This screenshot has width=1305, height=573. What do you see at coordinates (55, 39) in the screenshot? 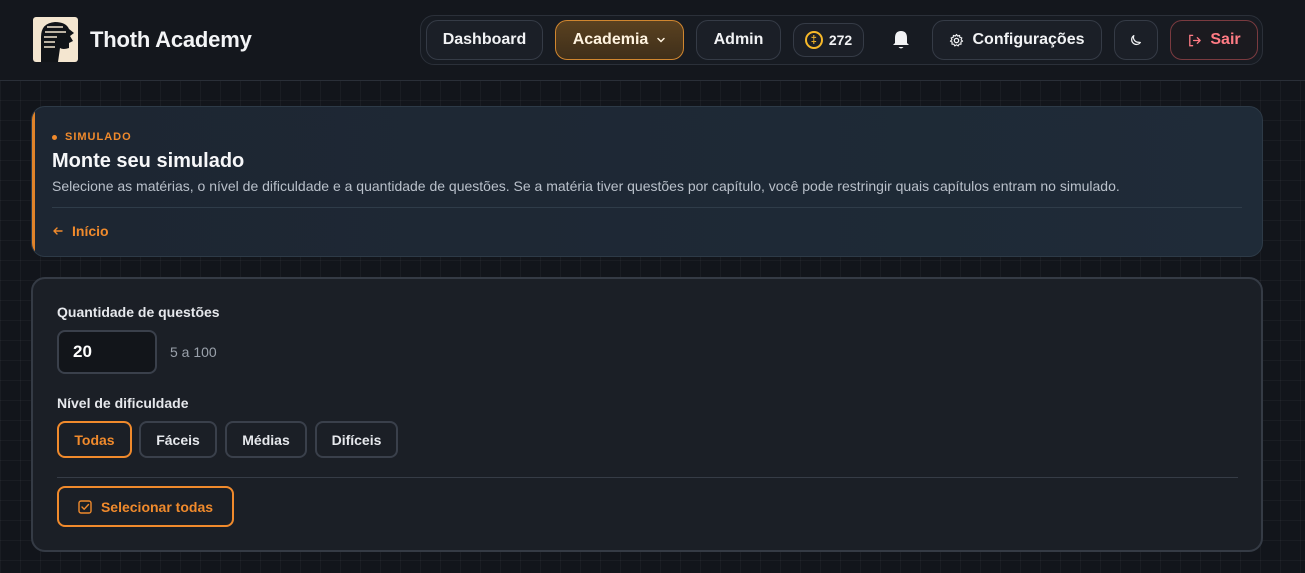
I see `thoth-head-icon` at bounding box center [55, 39].